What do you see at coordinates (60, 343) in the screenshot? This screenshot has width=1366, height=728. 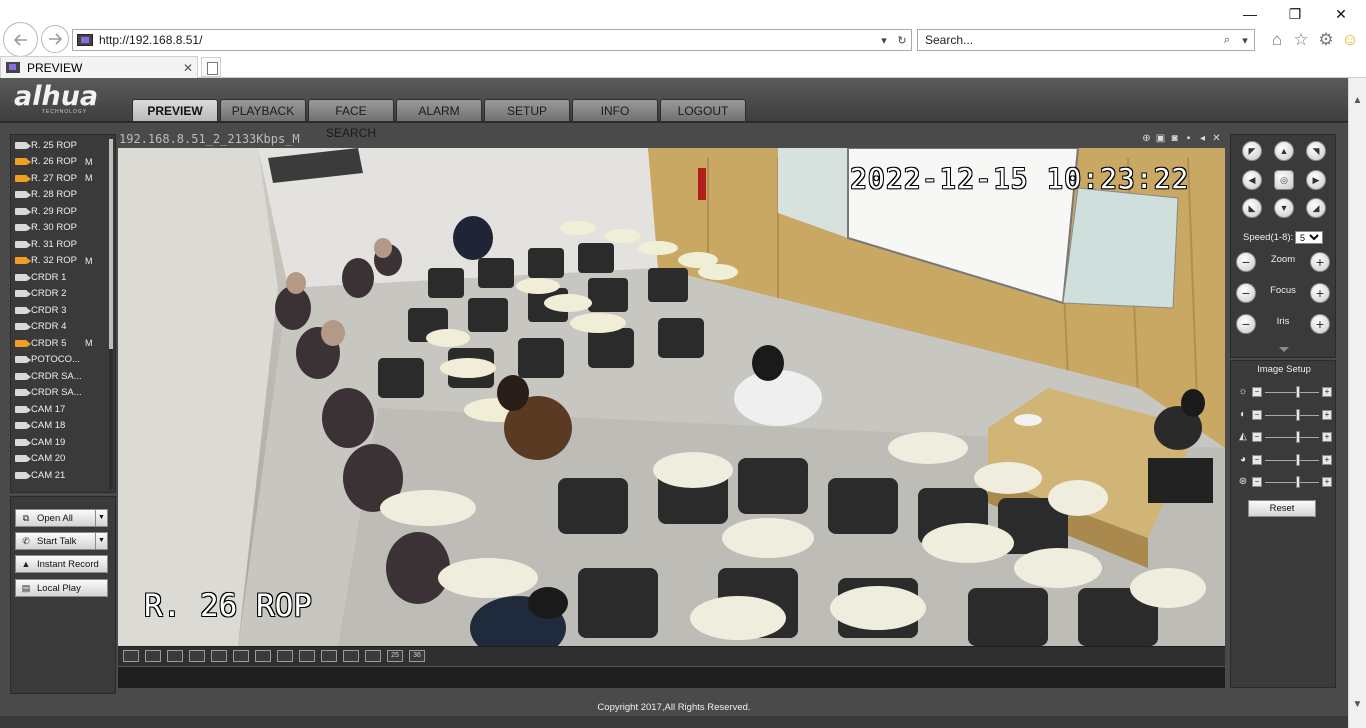 I see `channel-item: CRDR 5 M` at bounding box center [60, 343].